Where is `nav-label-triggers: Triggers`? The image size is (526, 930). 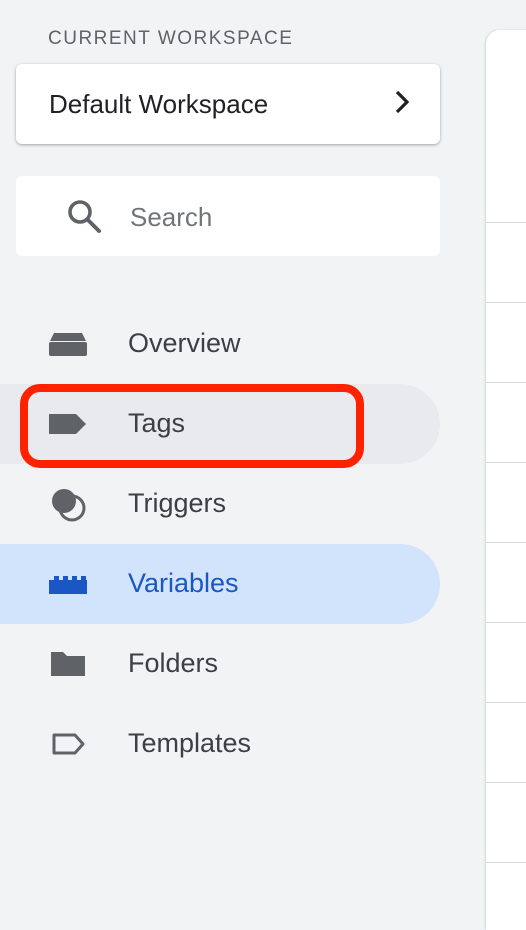
nav-label-triggers: Triggers is located at coordinates (177, 503).